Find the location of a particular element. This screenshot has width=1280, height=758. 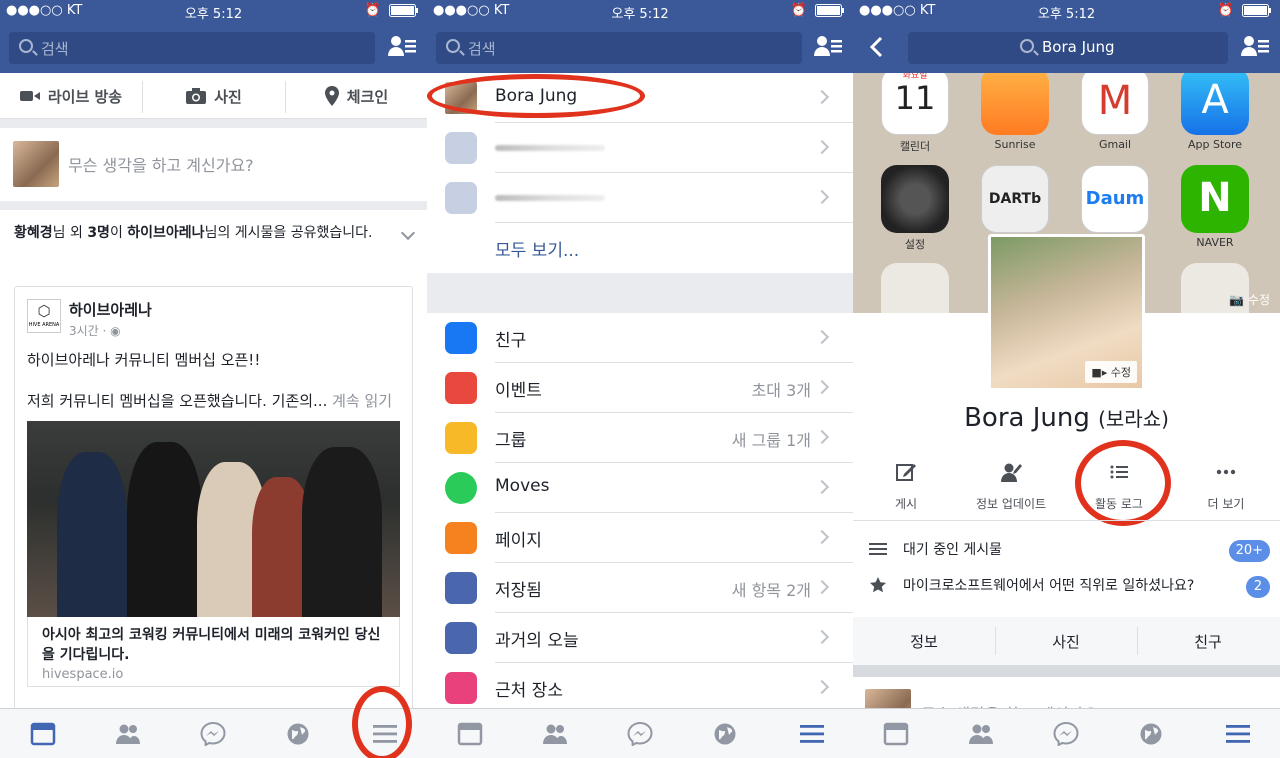

tab-photos: 사진 is located at coordinates (1066, 641).